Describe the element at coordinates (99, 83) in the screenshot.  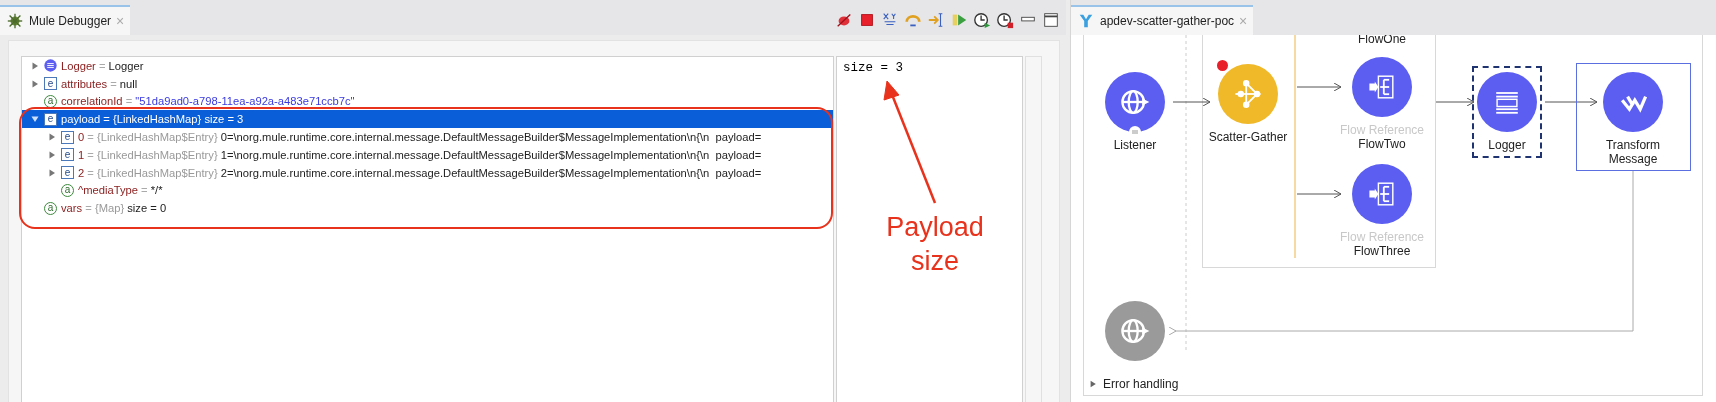
I see `variable-entry: attributes = null` at that location.